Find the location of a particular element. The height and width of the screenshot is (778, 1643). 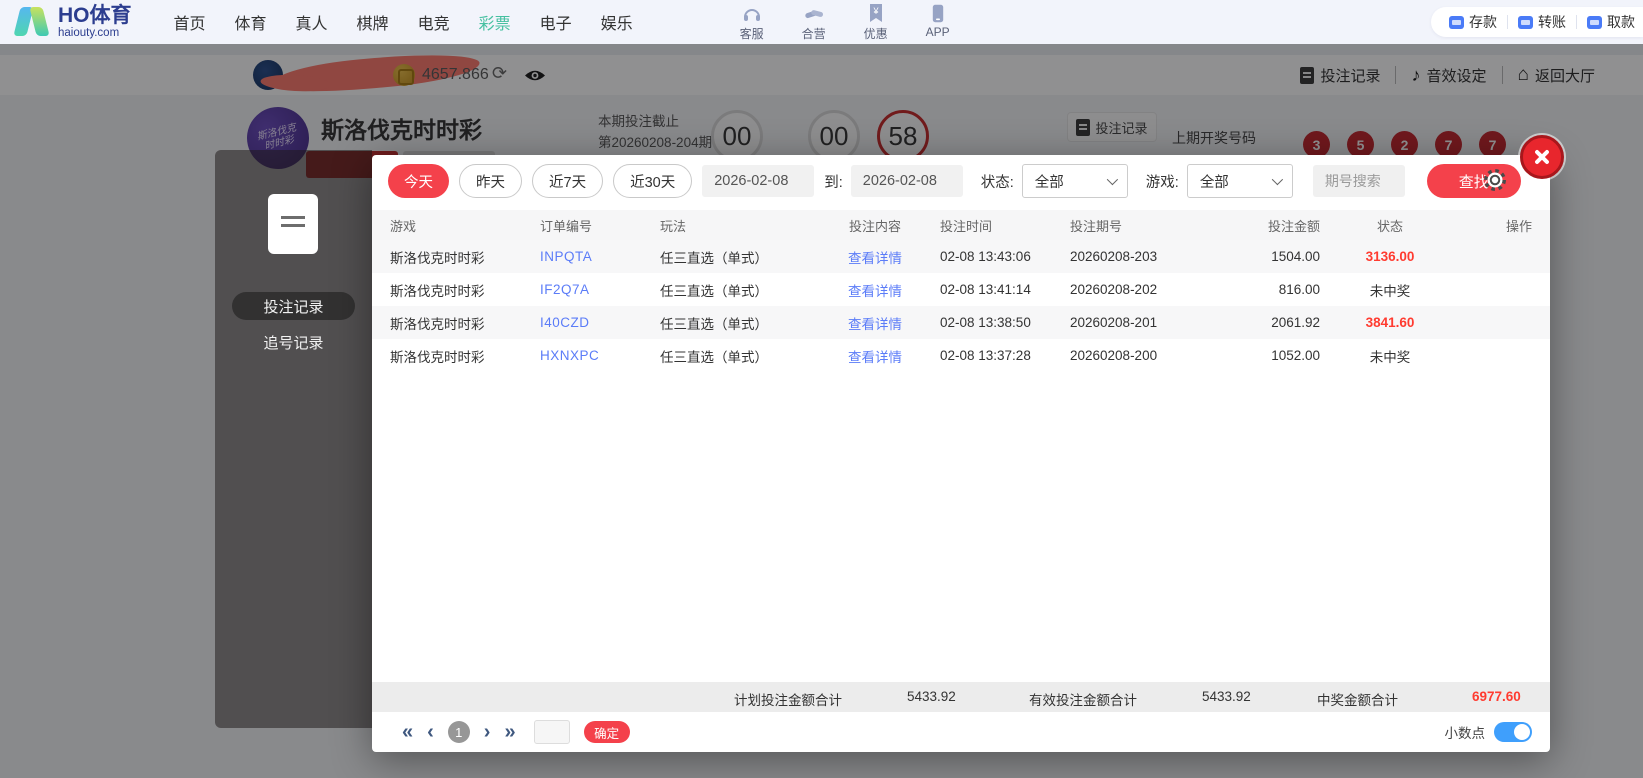

date-to-input: 2026-02-08 is located at coordinates (906, 181).